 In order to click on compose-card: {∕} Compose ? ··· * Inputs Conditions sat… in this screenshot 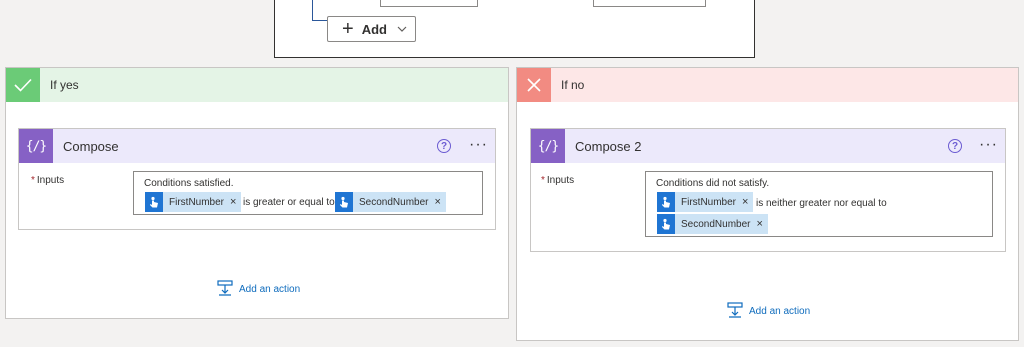, I will do `click(257, 179)`.